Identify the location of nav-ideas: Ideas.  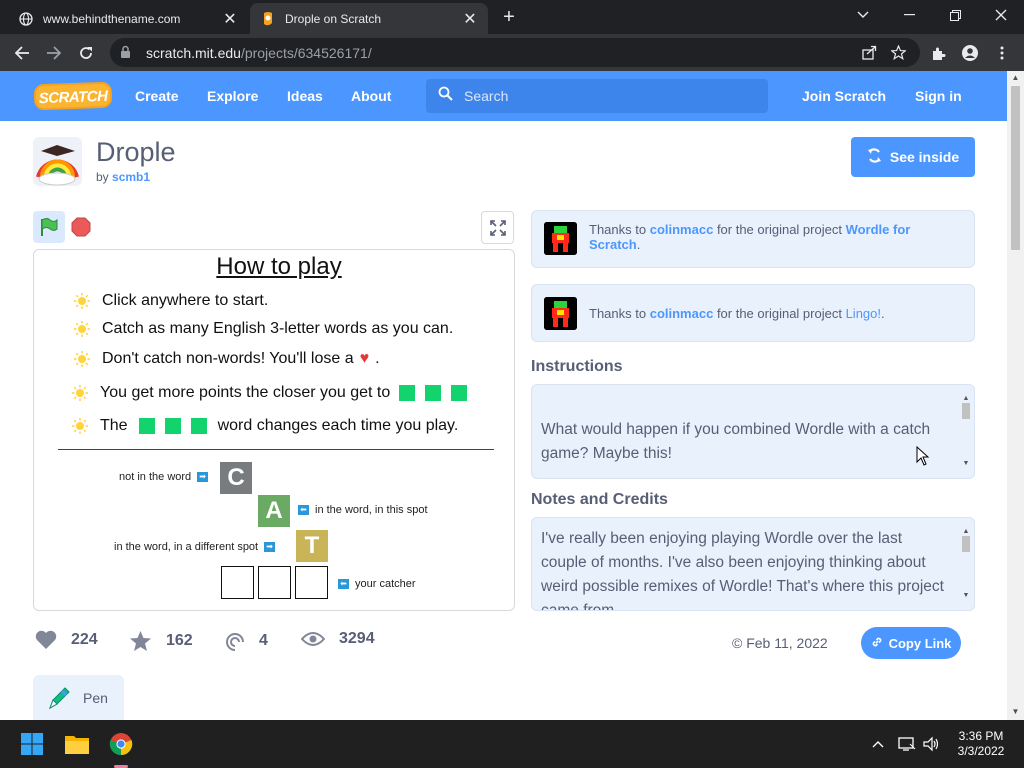
(305, 96).